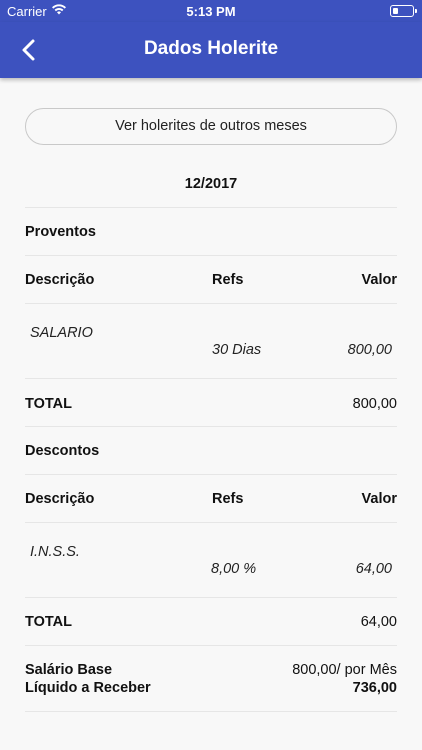 The image size is (422, 750). I want to click on total-value: 800,00, so click(374, 404).